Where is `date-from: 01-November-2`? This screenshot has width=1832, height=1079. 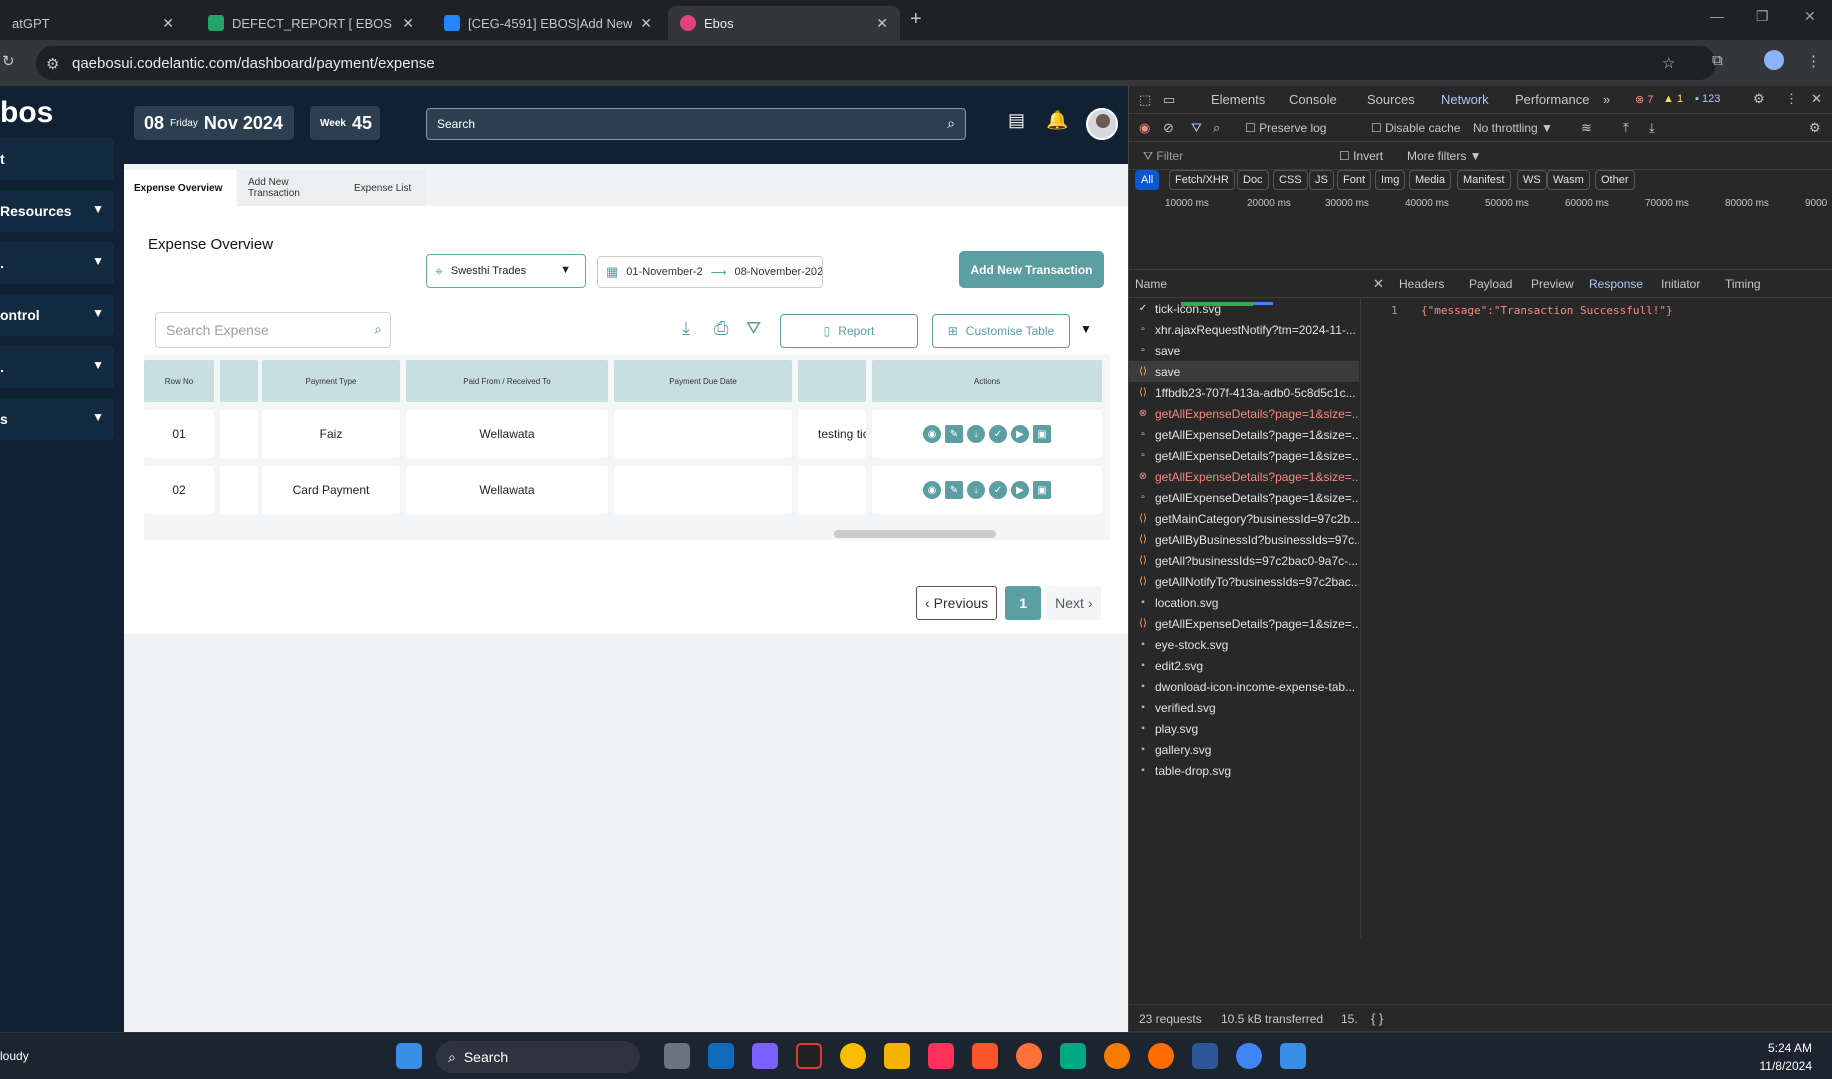 date-from: 01-November-2 is located at coordinates (664, 272).